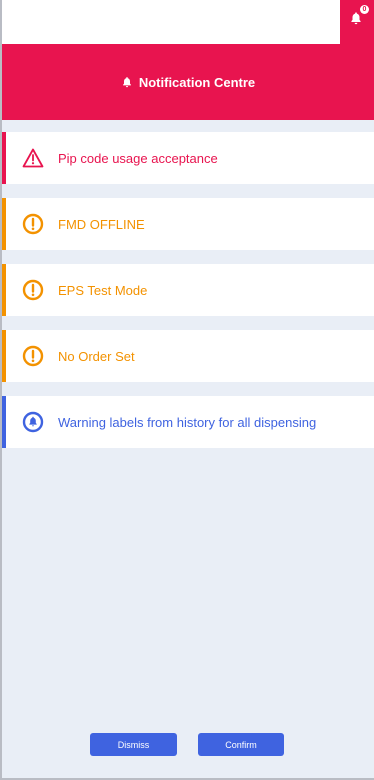 Image resolution: width=374 pixels, height=780 pixels. What do you see at coordinates (188, 290) in the screenshot?
I see `notification-item-eps-test-mode: EPS Test Mode` at bounding box center [188, 290].